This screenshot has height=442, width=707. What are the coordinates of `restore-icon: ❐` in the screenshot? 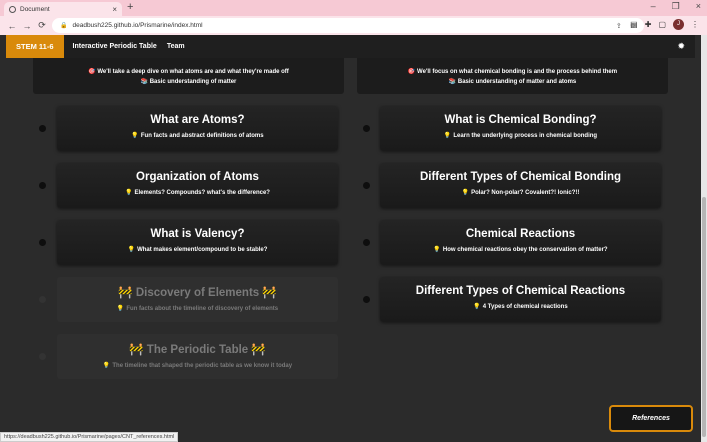 It's located at (676, 6).